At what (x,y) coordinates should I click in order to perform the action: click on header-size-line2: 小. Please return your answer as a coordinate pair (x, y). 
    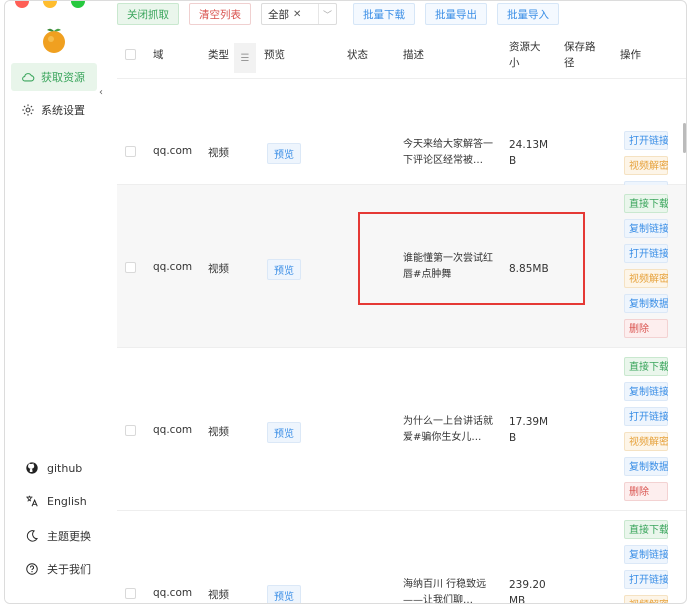
    Looking at the image, I should click on (514, 63).